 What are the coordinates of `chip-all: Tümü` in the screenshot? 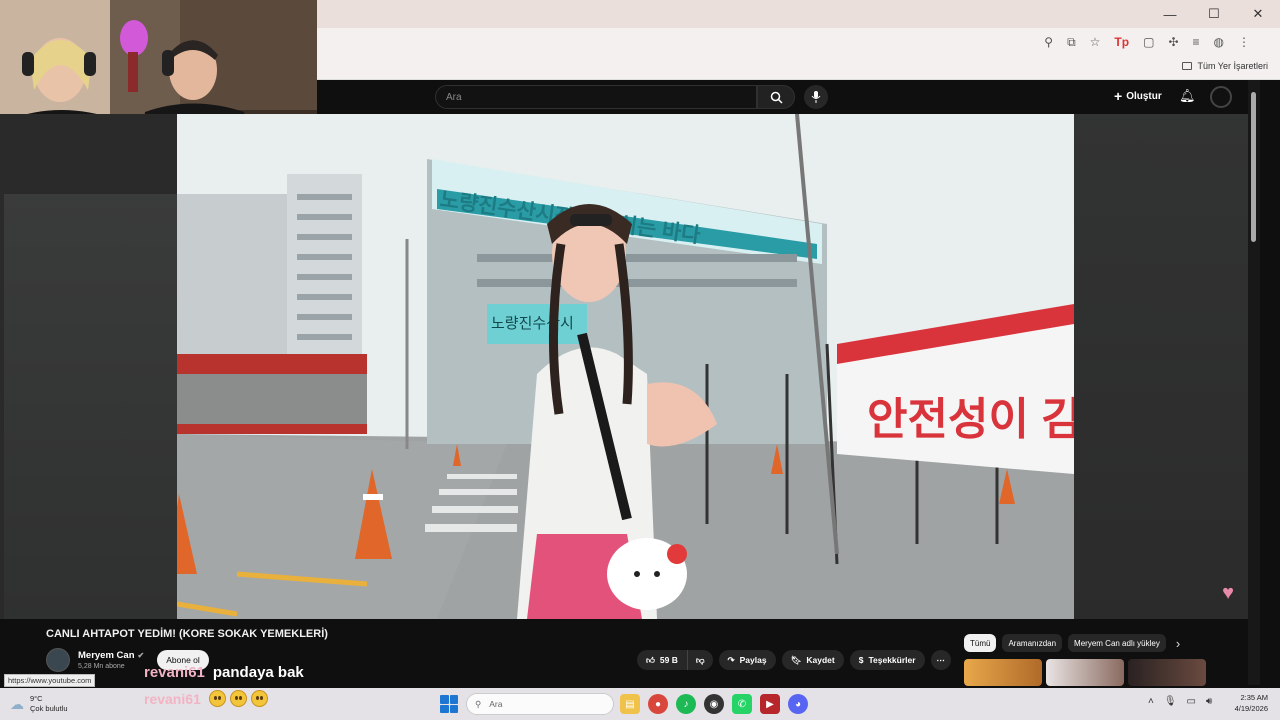 It's located at (980, 643).